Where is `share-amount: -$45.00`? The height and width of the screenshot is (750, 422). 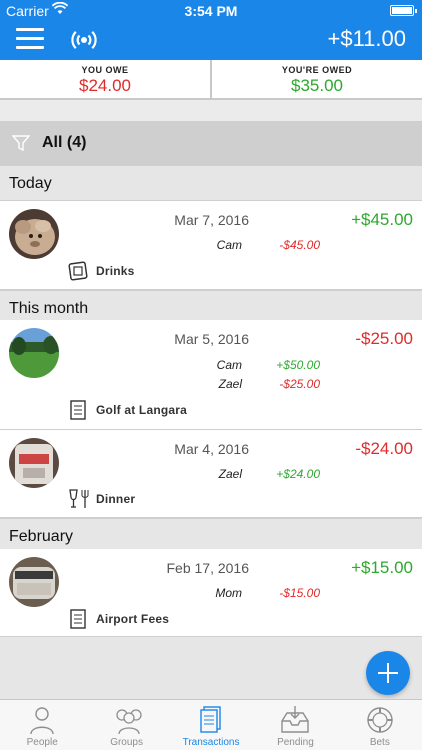
share-amount: -$45.00 is located at coordinates (299, 245).